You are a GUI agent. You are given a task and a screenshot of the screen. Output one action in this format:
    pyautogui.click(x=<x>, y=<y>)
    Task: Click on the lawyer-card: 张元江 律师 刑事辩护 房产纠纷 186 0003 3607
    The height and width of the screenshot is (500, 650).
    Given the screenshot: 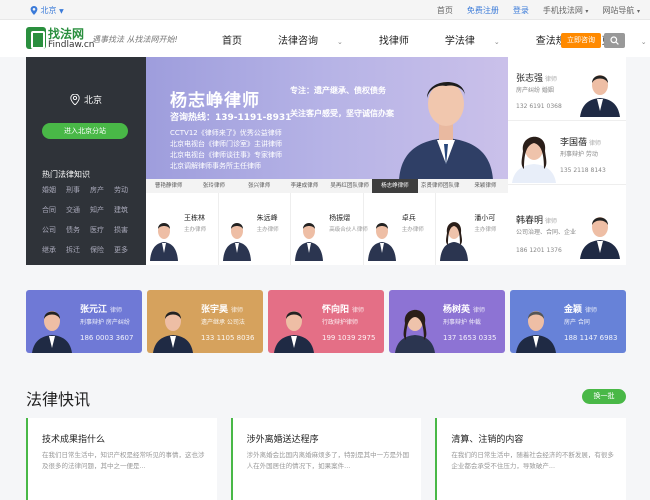 What is the action you would take?
    pyautogui.click(x=84, y=321)
    